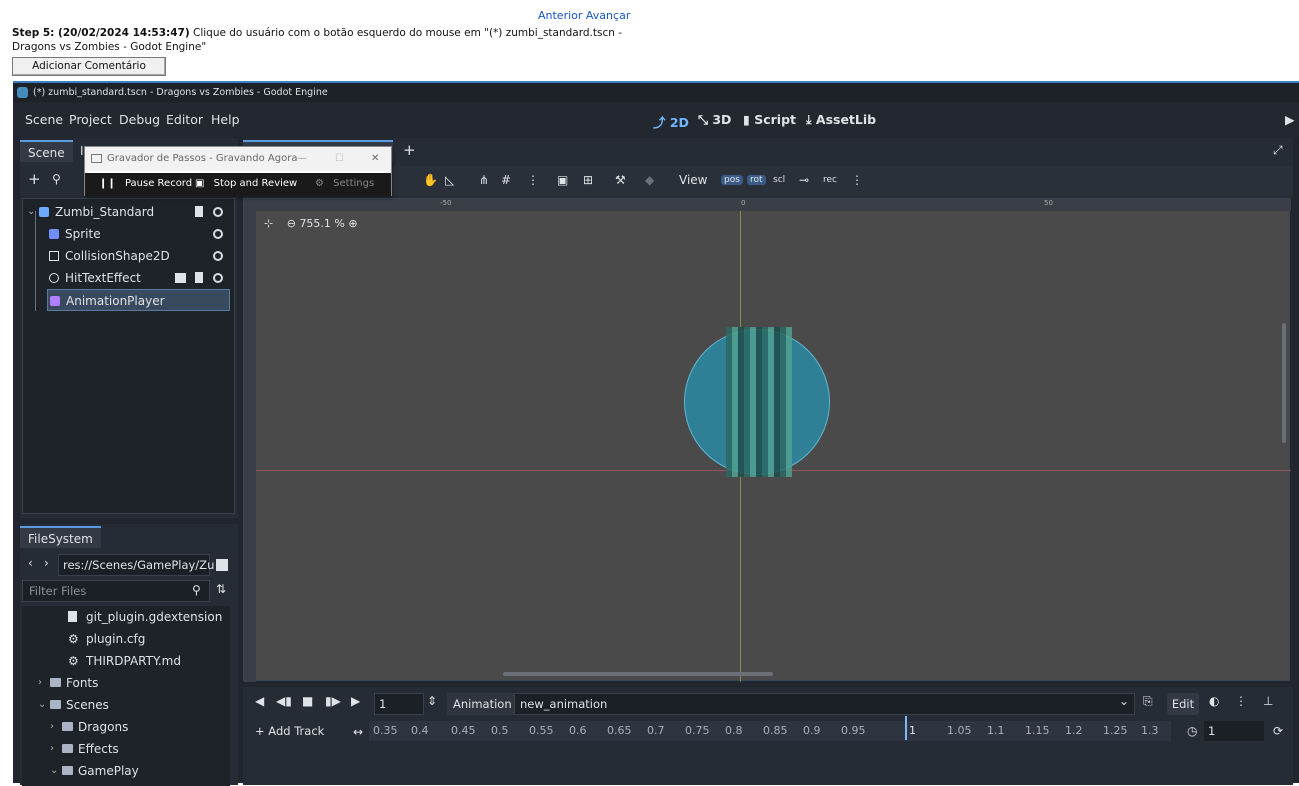 This screenshot has height=786, width=1299. Describe the element at coordinates (259, 701) in the screenshot. I see `play-backwards-icon: ◀` at that location.